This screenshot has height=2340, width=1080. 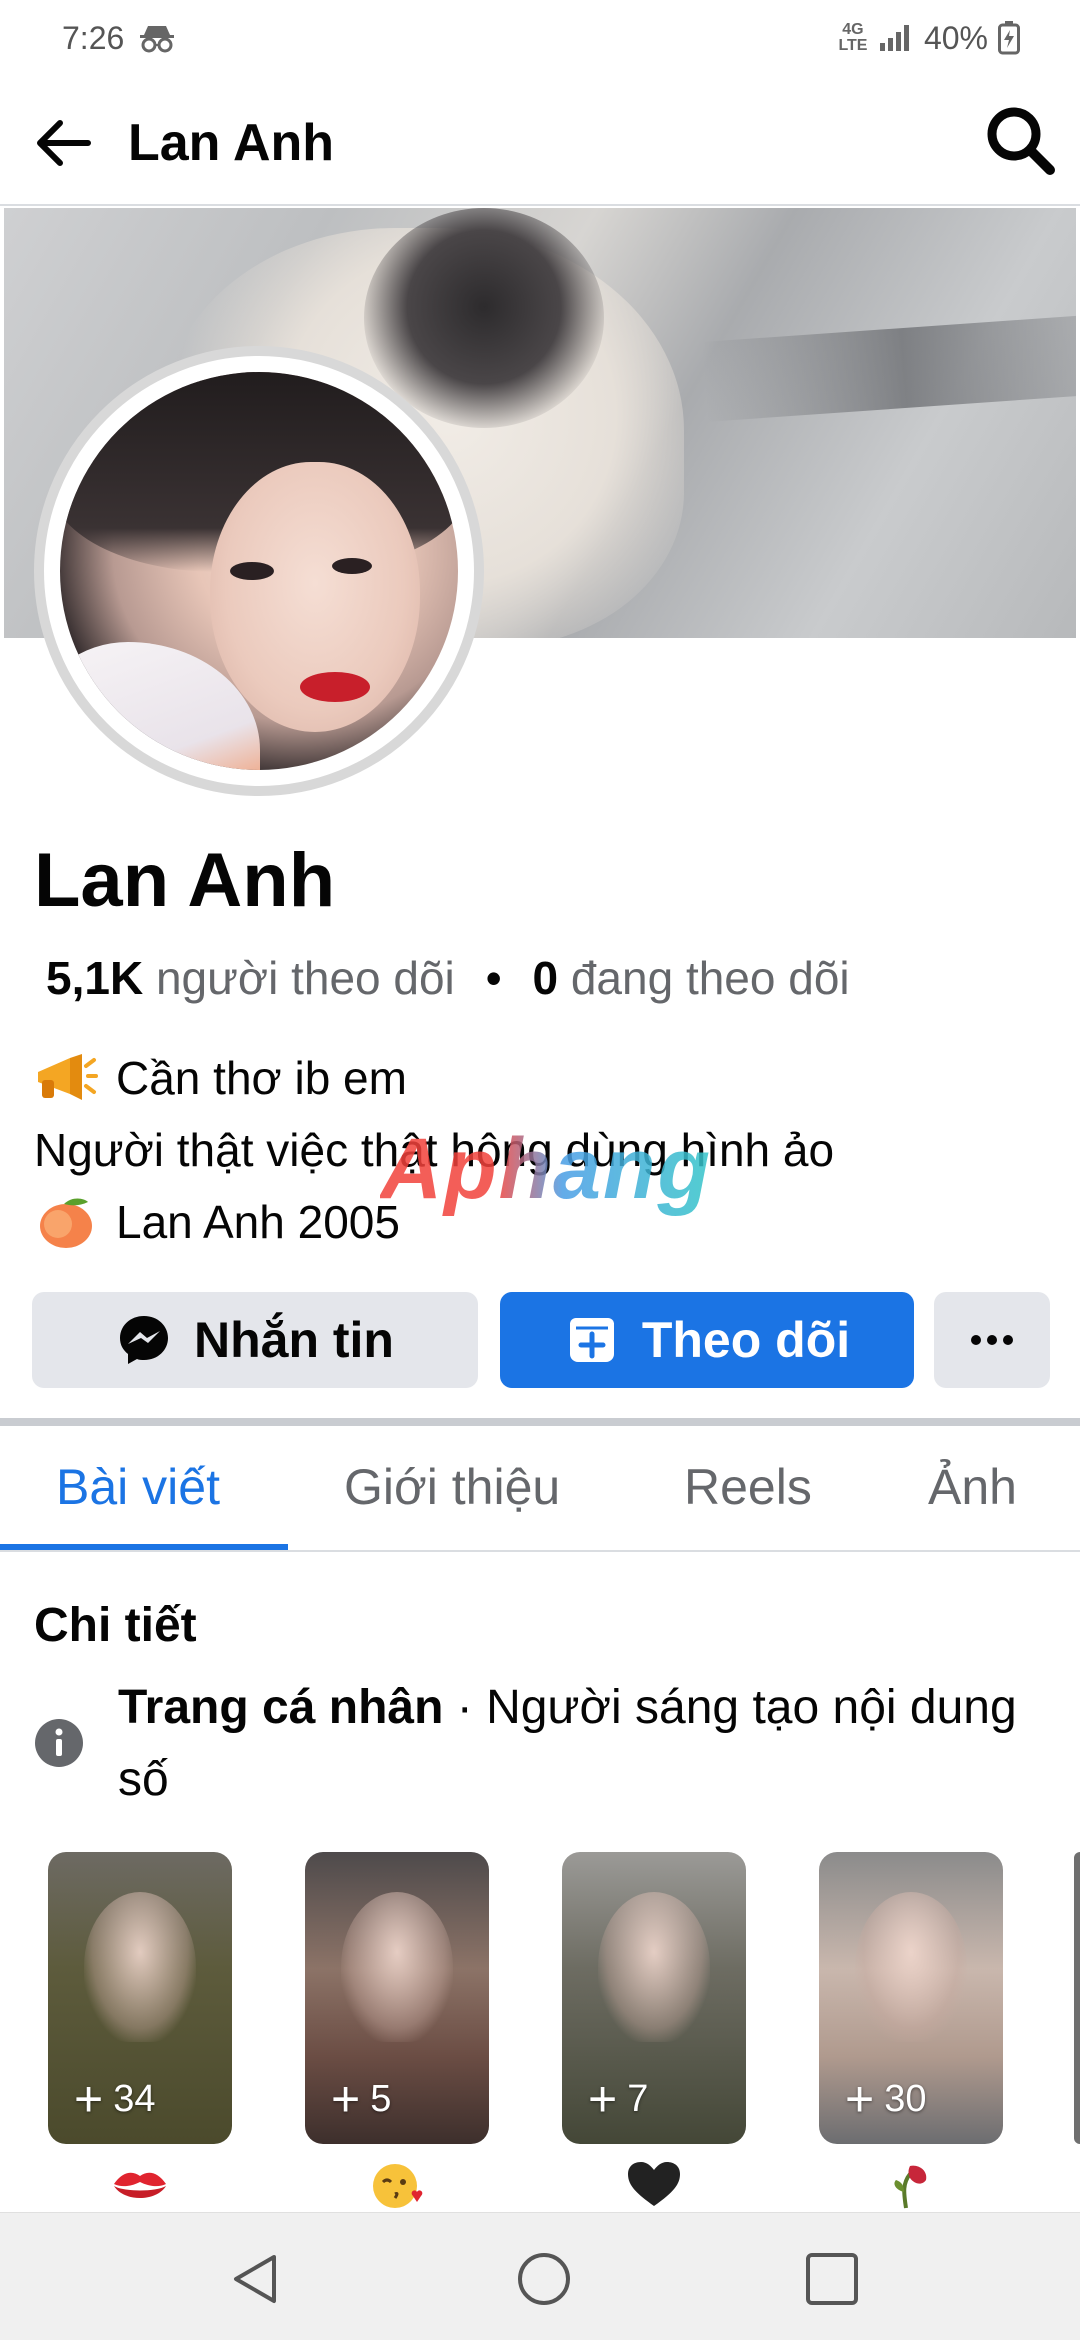 What do you see at coordinates (746, 1340) in the screenshot?
I see `follow-button-label: Theo dõi` at bounding box center [746, 1340].